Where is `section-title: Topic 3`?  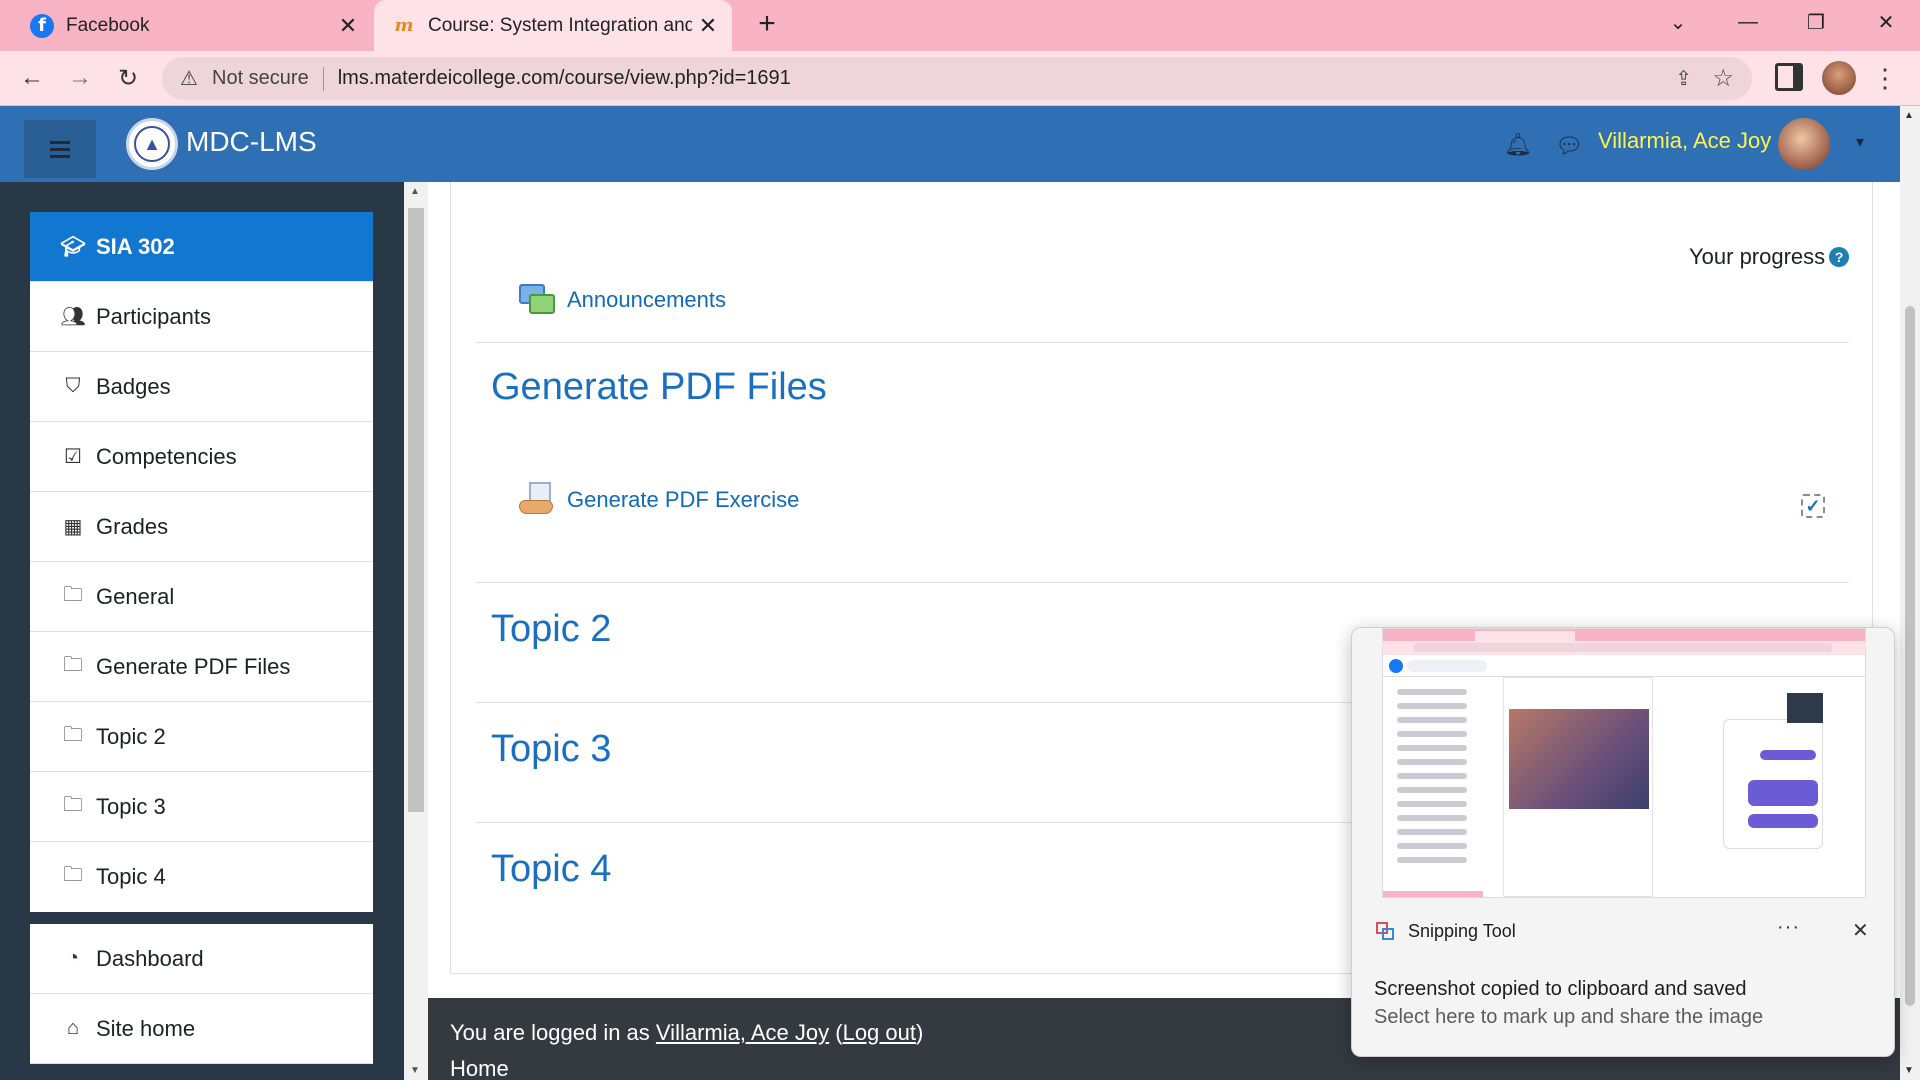
section-title: Topic 3 is located at coordinates (551, 749).